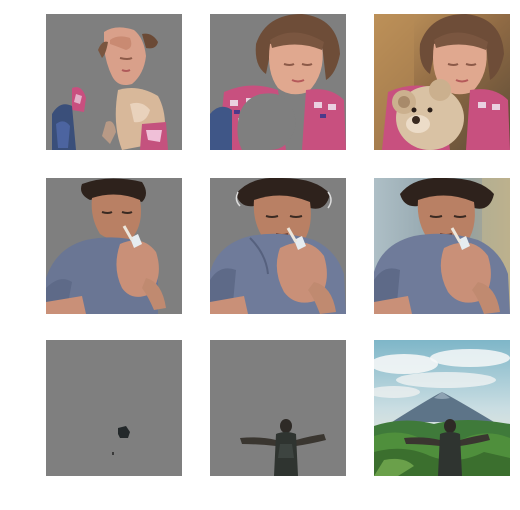  I want to click on tile-row1-original, so click(442, 82).